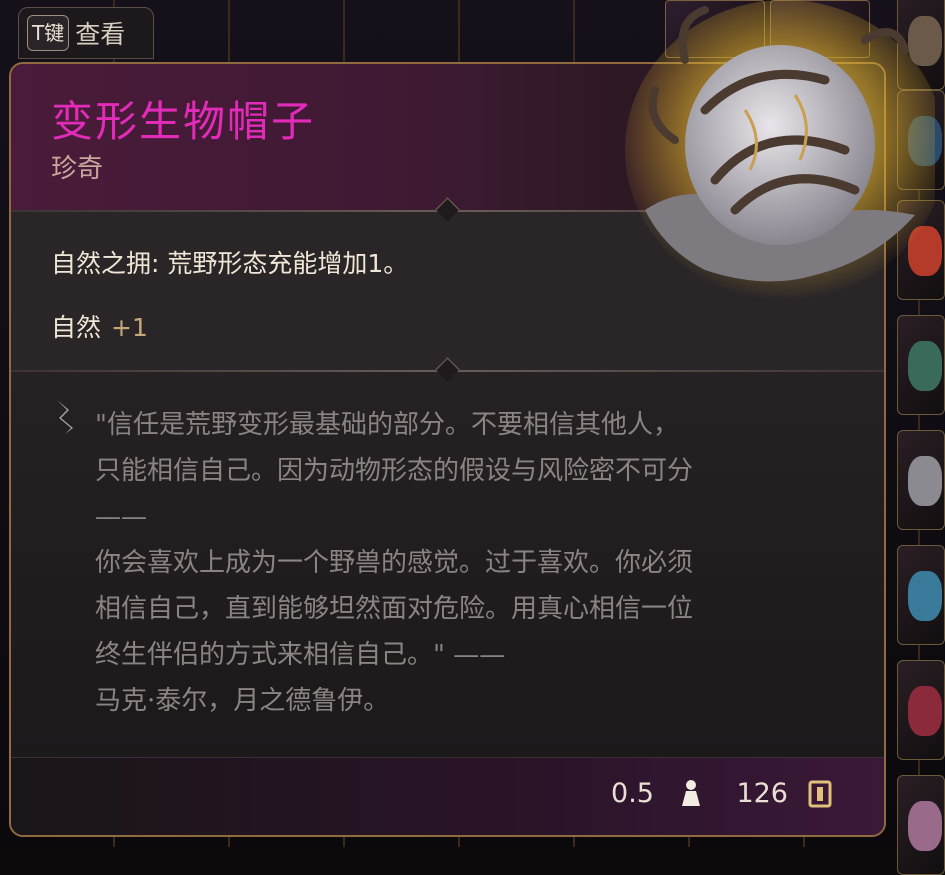 The image size is (945, 875). What do you see at coordinates (691, 793) in the screenshot?
I see `weight-icon` at bounding box center [691, 793].